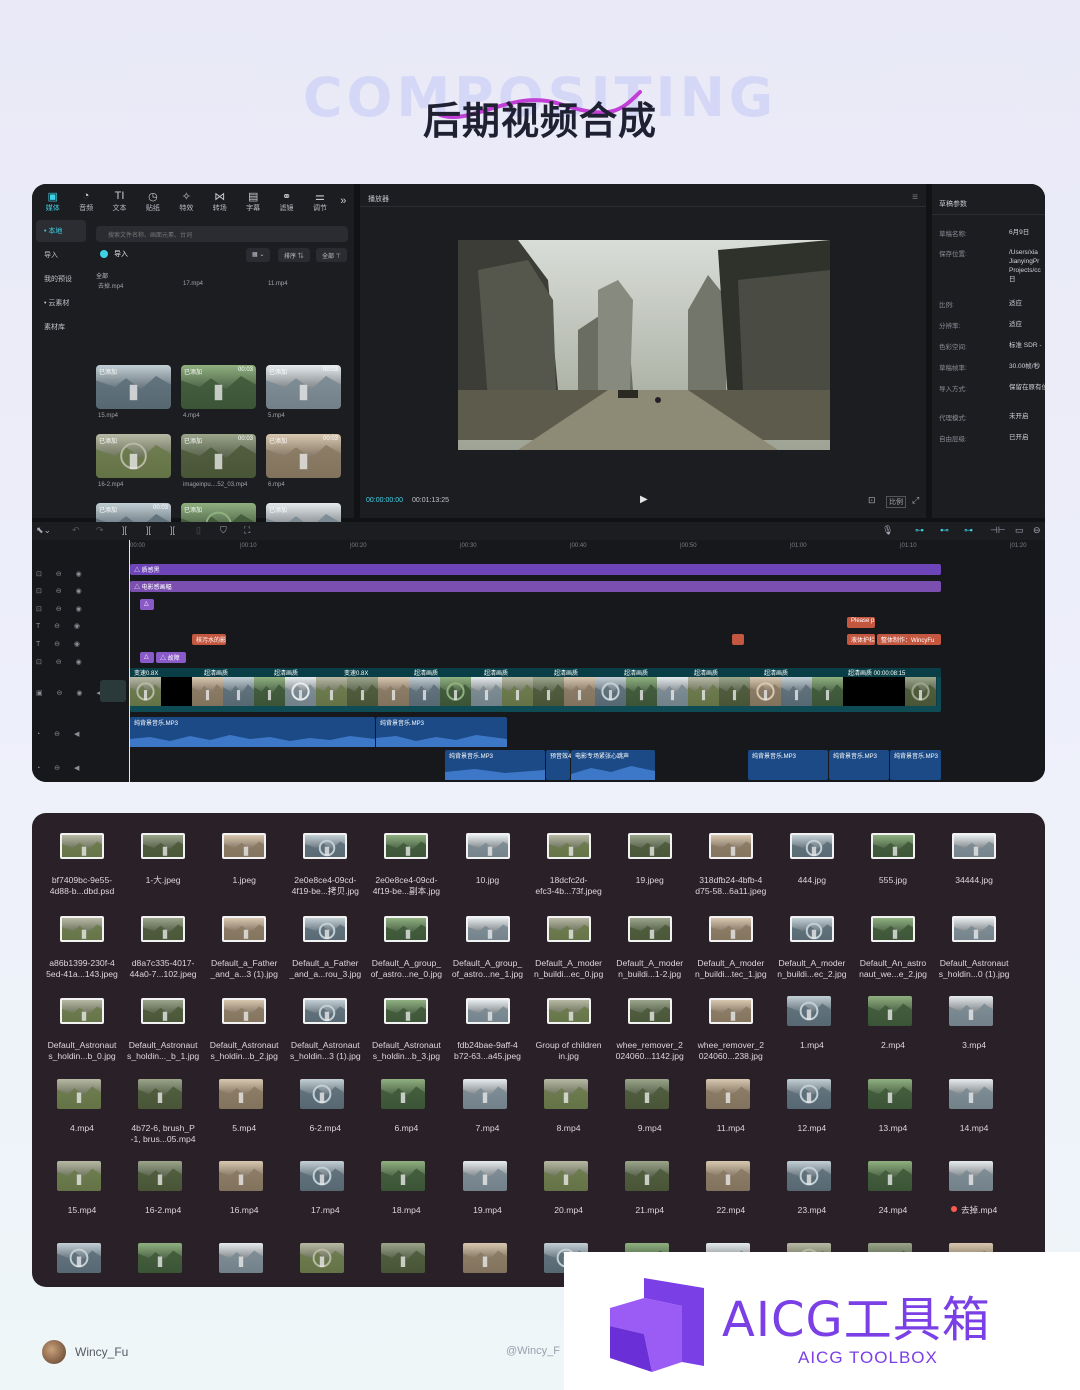 This screenshot has height=1390, width=1080. Describe the element at coordinates (113, 691) in the screenshot. I see `cover-thumbnail` at that location.